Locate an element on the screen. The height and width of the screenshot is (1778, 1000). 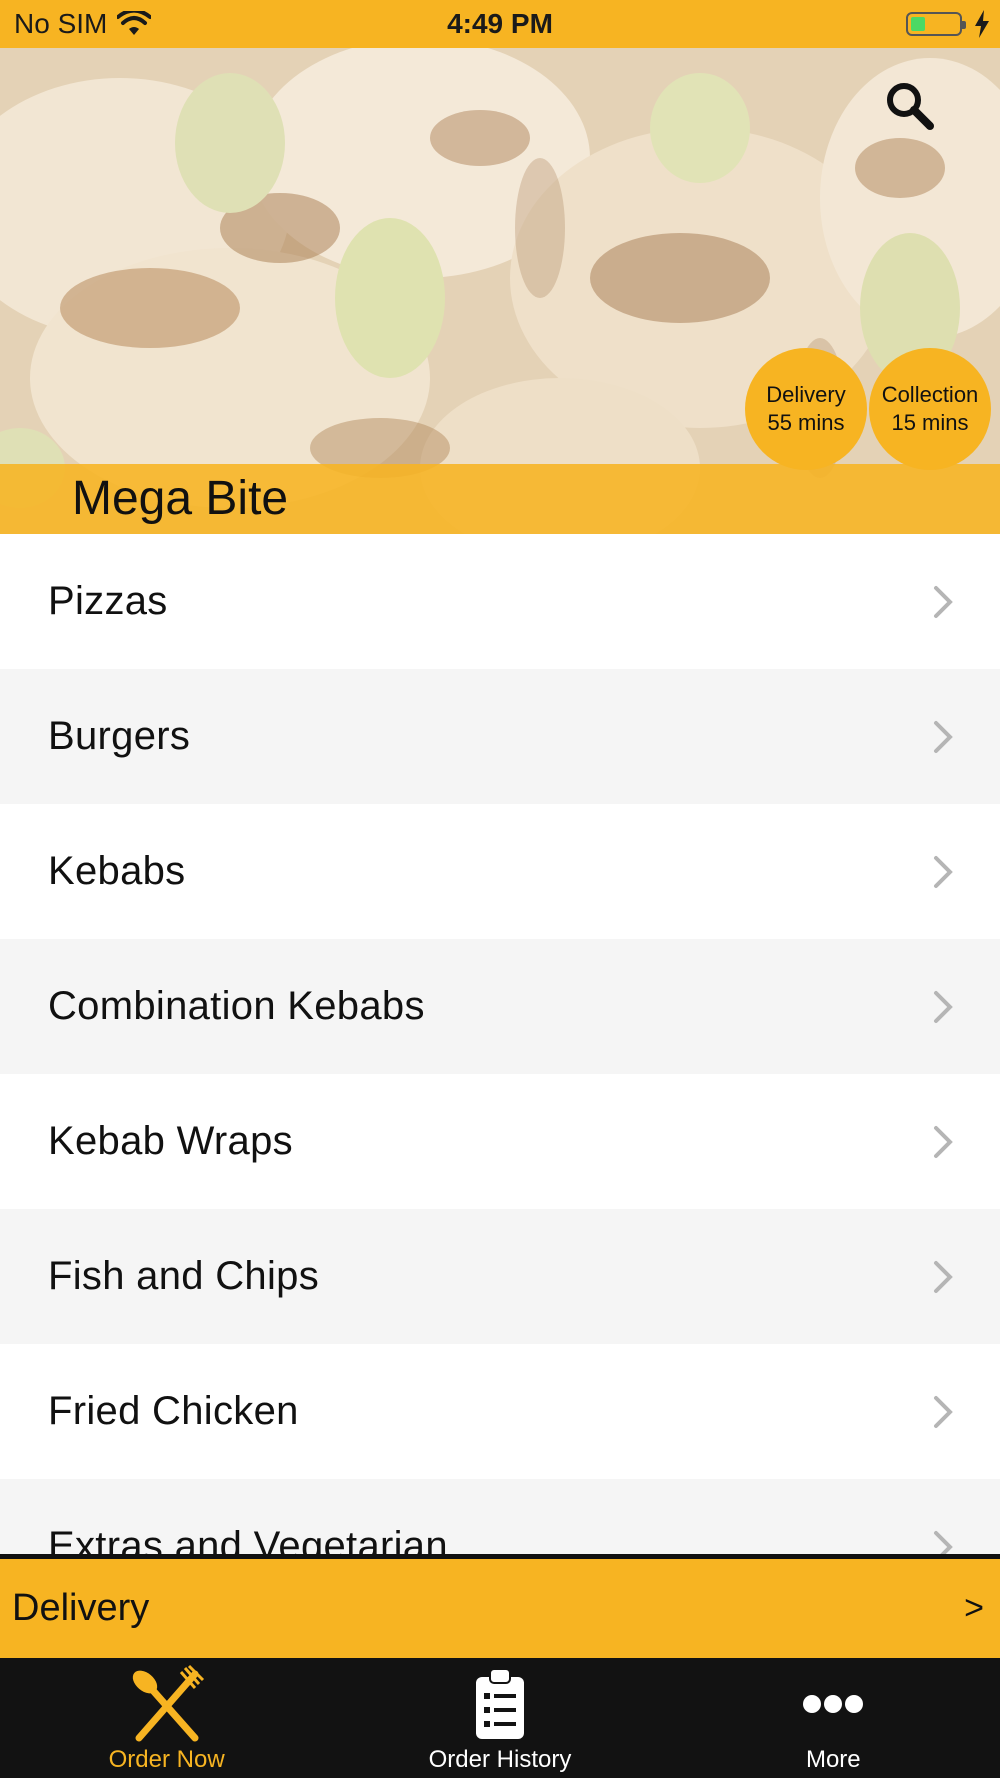
tab-label: Order History is located at coordinates (500, 1759).